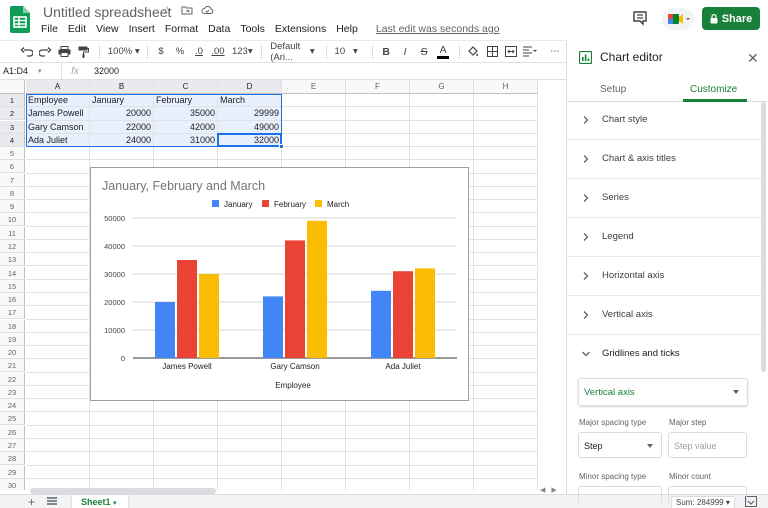  I want to click on strikethrough-button: S, so click(424, 52).